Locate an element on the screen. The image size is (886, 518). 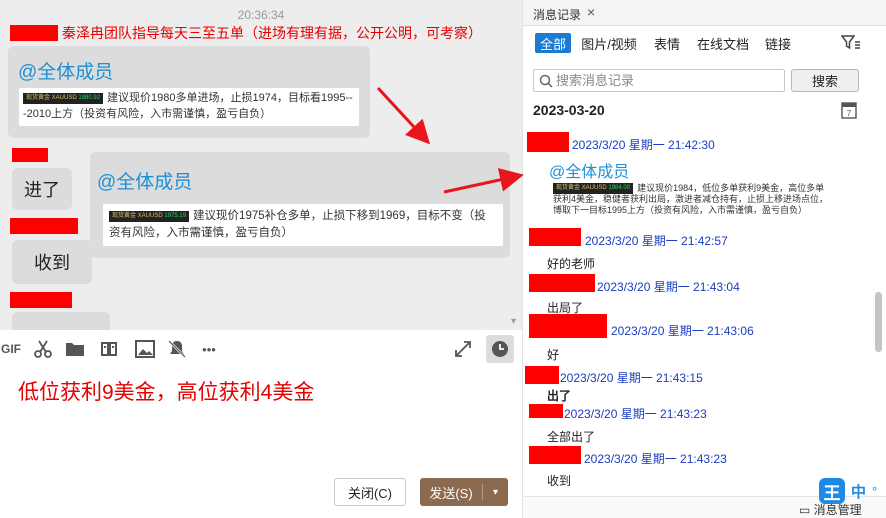
history-entry-meta: 2023/3/20 星期一 21:42:57 is located at coordinates (656, 241).